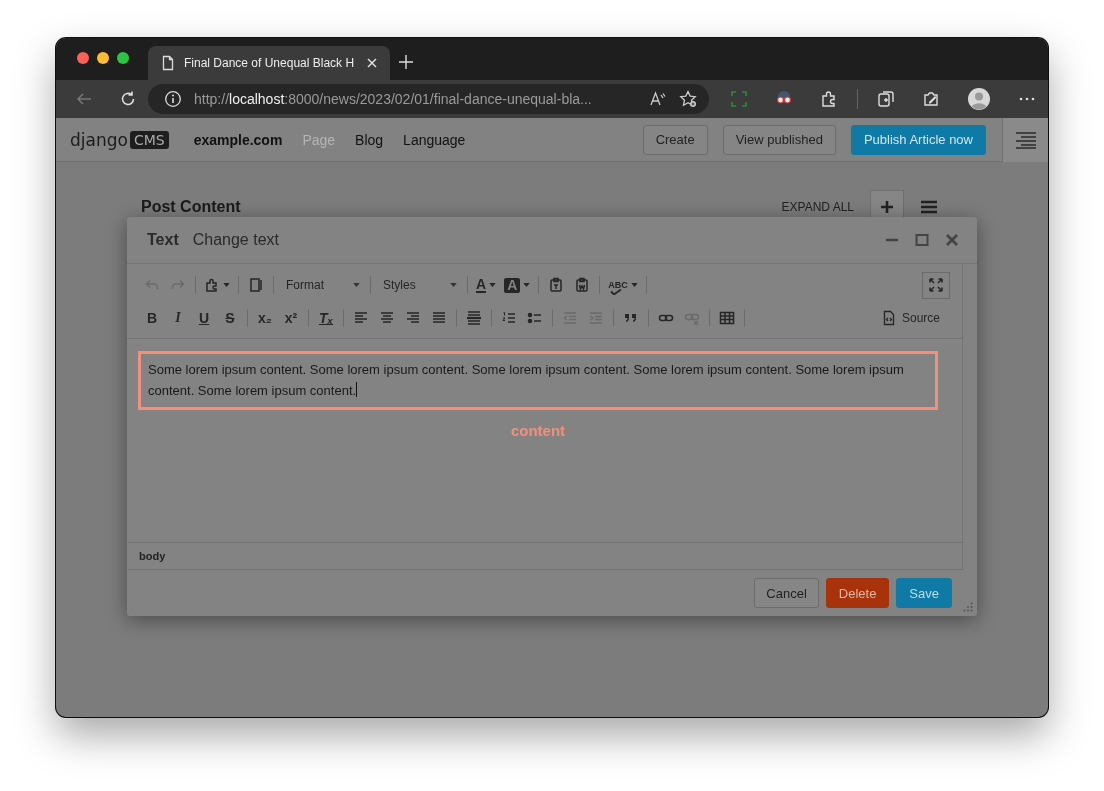 The height and width of the screenshot is (791, 1104). I want to click on subscript-button: x₂, so click(265, 318).